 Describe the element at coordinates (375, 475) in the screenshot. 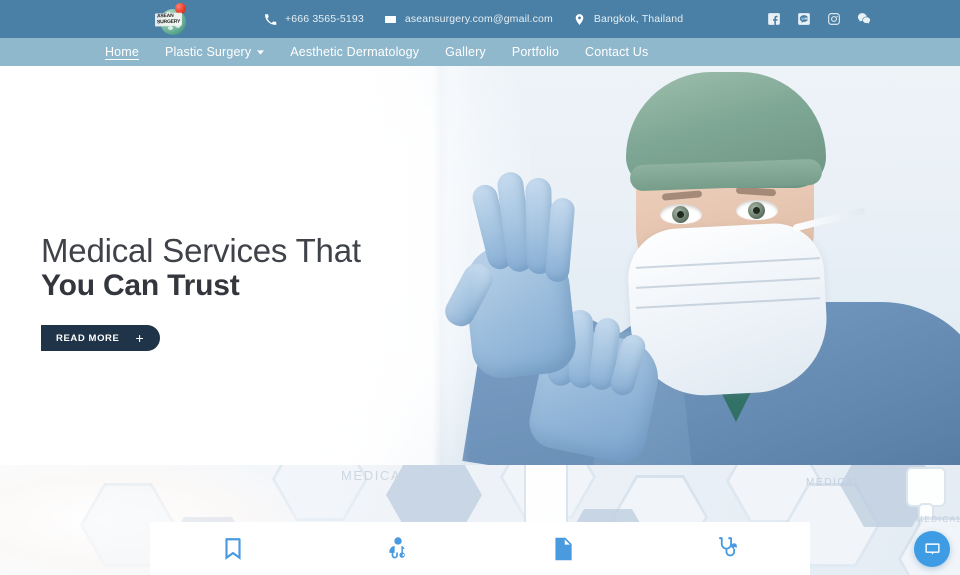

I see `hex-label-1: MEDICAL` at that location.